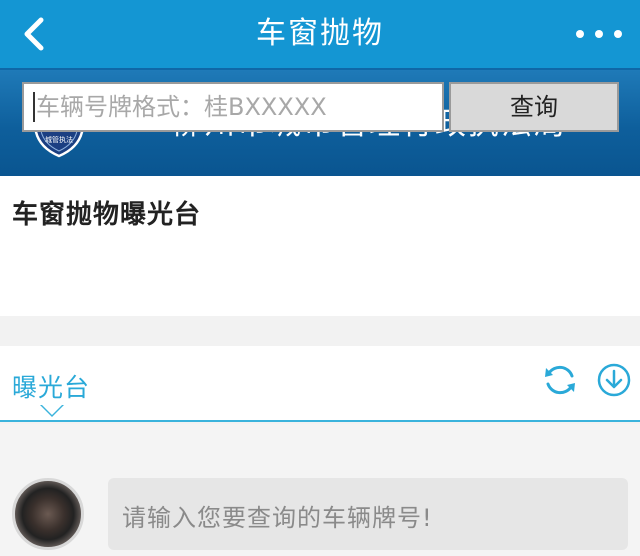 This screenshot has height=556, width=640. Describe the element at coordinates (51, 386) in the screenshot. I see `tab-exposure: 曝光台` at that location.